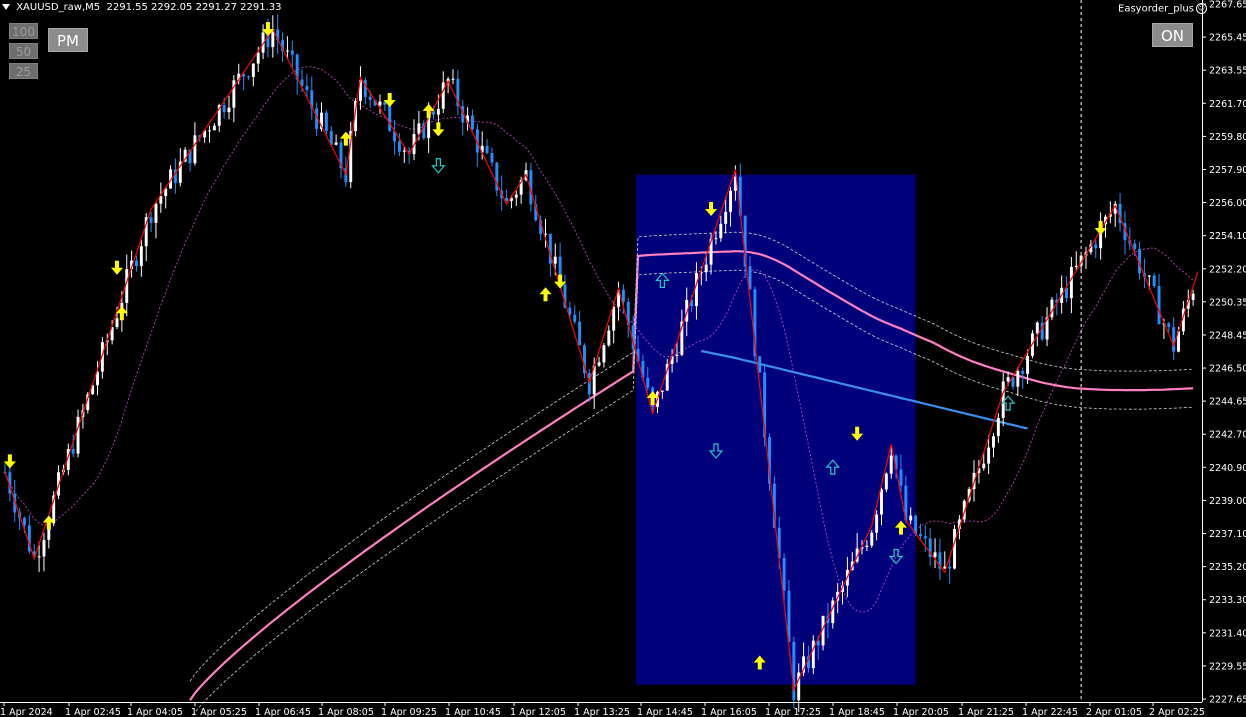 The image size is (1246, 717). Describe the element at coordinates (1172, 35) in the screenshot. I see `ea-on-toggle: ON` at that location.